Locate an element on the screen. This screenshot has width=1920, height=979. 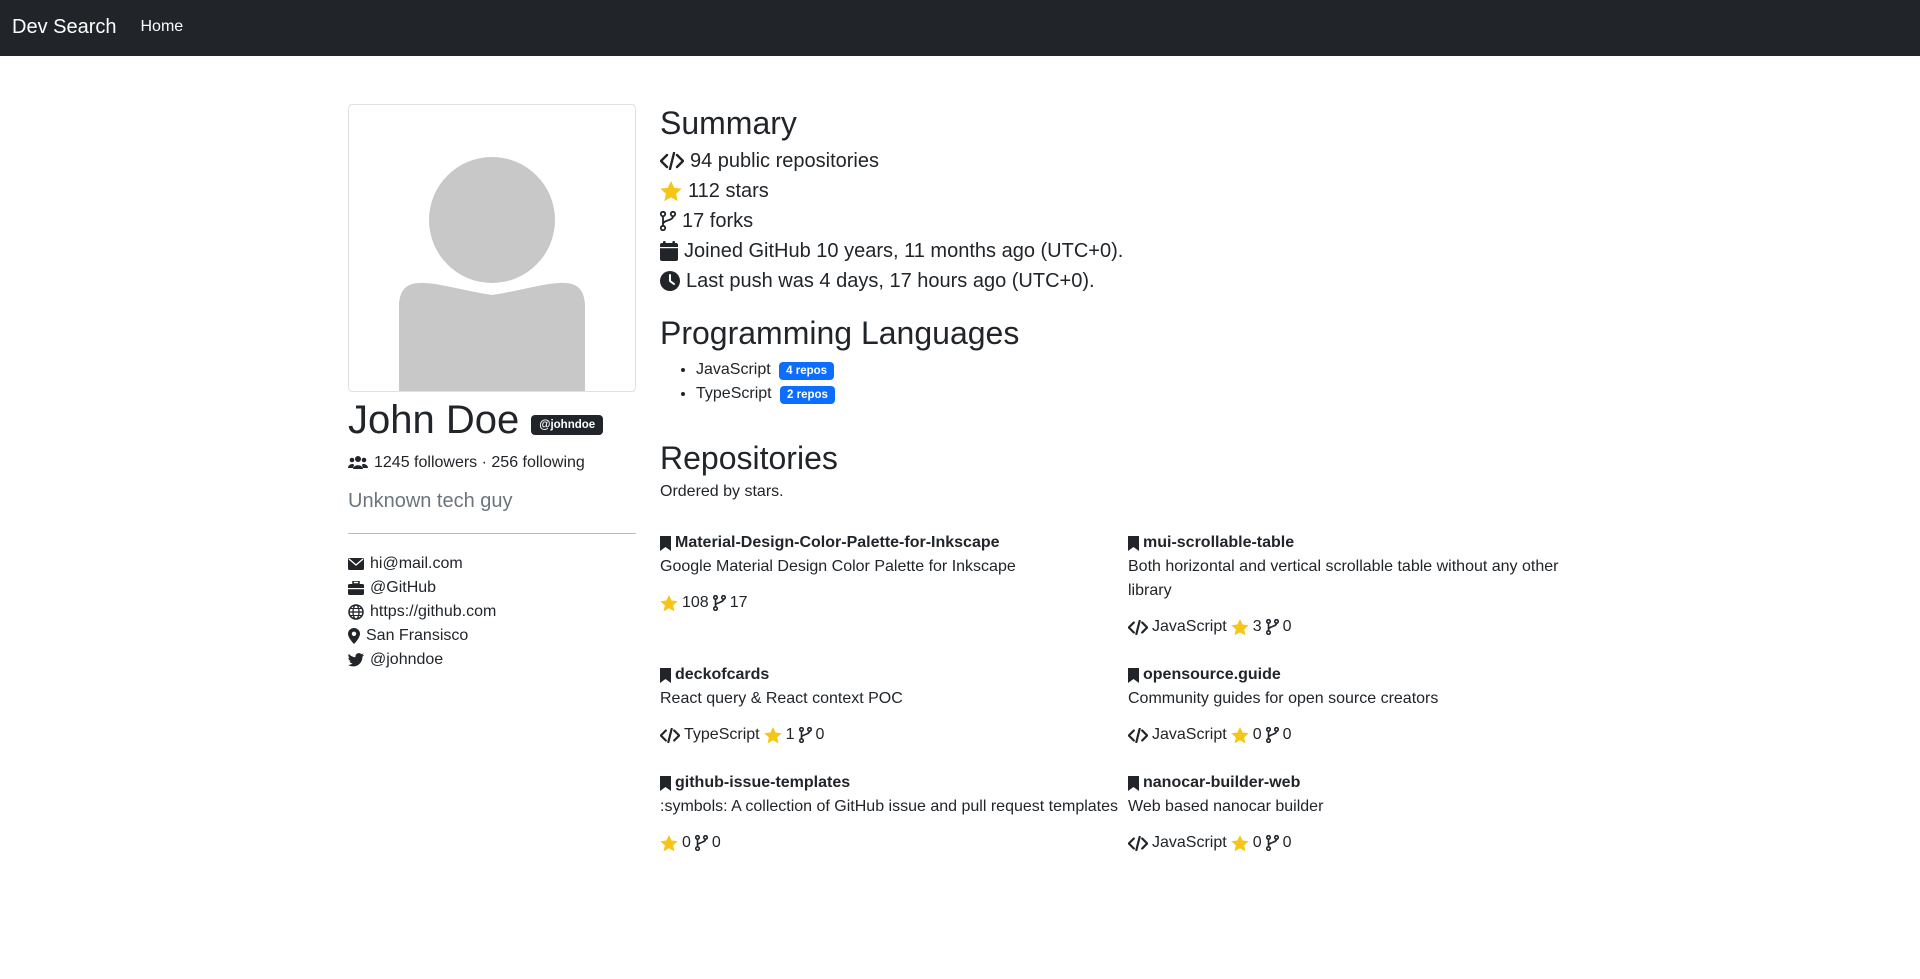
repo-stats: 0 0 is located at coordinates (894, 843).